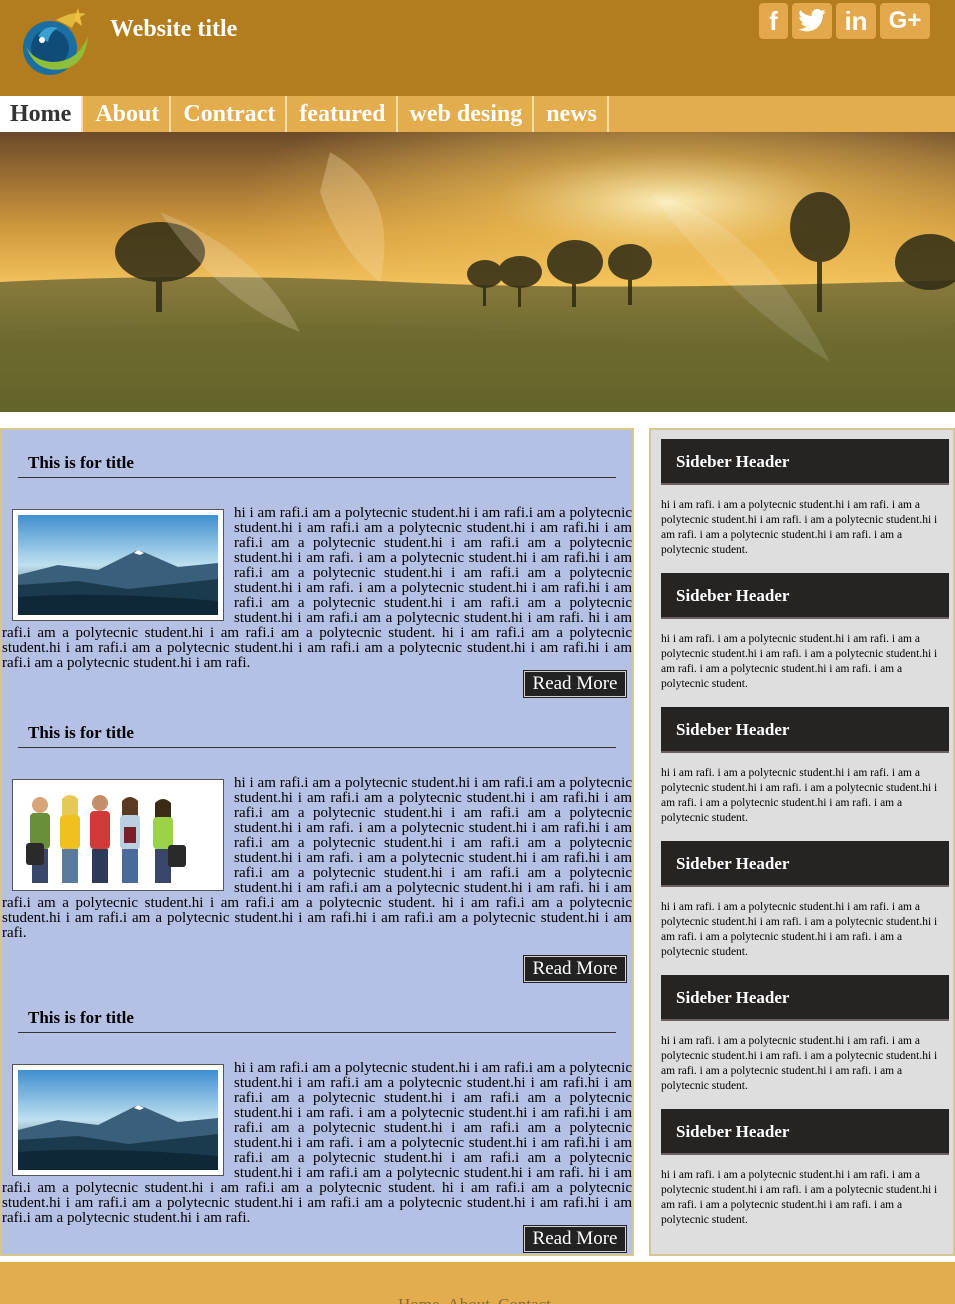 This screenshot has width=955, height=1304. What do you see at coordinates (524, 1299) in the screenshot?
I see `footer-link-contact: Contact` at bounding box center [524, 1299].